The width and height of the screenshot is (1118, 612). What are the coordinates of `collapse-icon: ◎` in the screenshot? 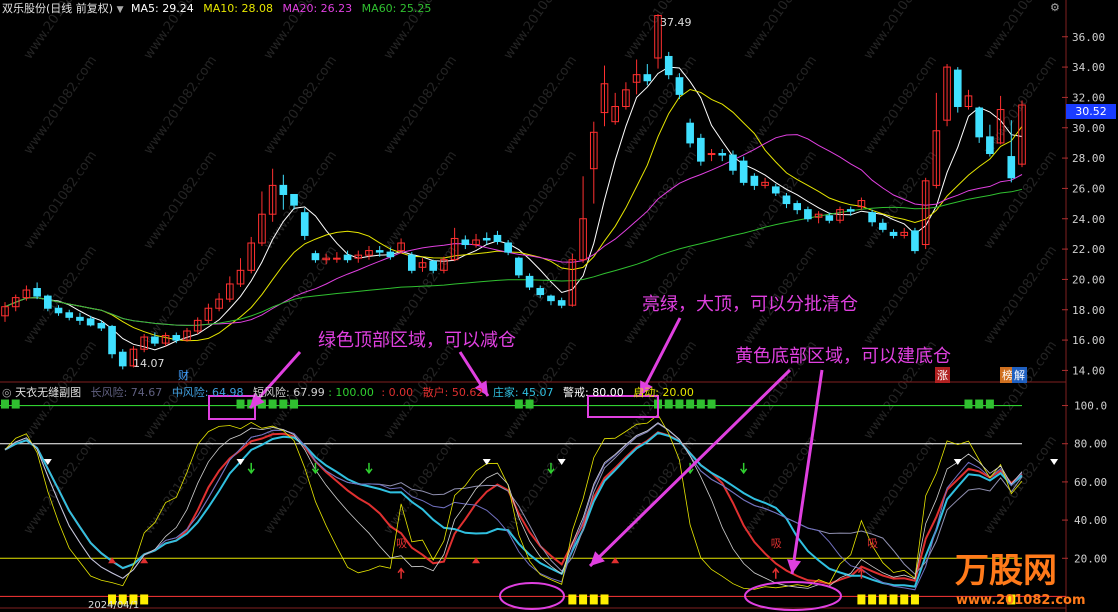 It's located at (7, 392).